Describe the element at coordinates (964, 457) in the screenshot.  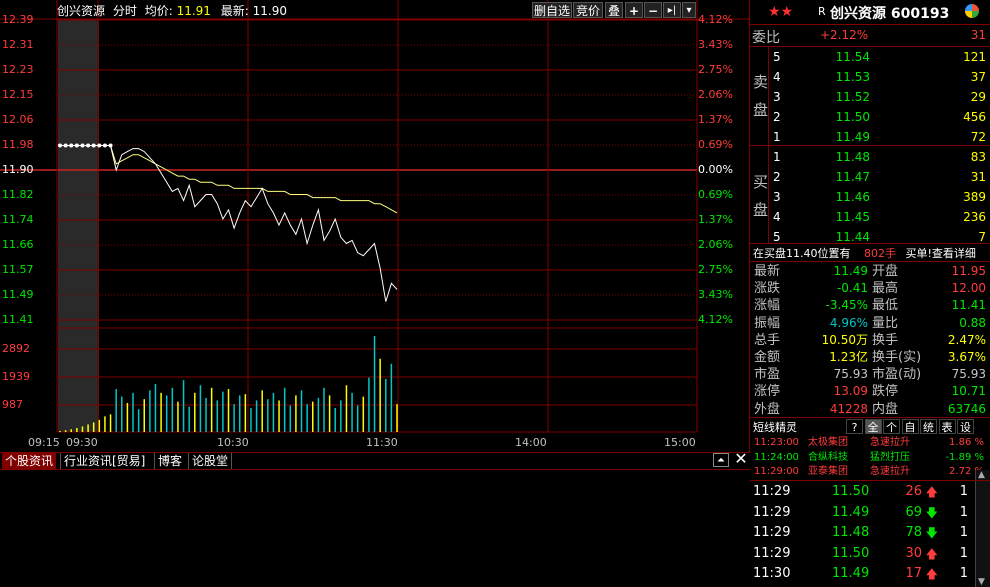
I see `alert-percent: -1.89 %` at that location.